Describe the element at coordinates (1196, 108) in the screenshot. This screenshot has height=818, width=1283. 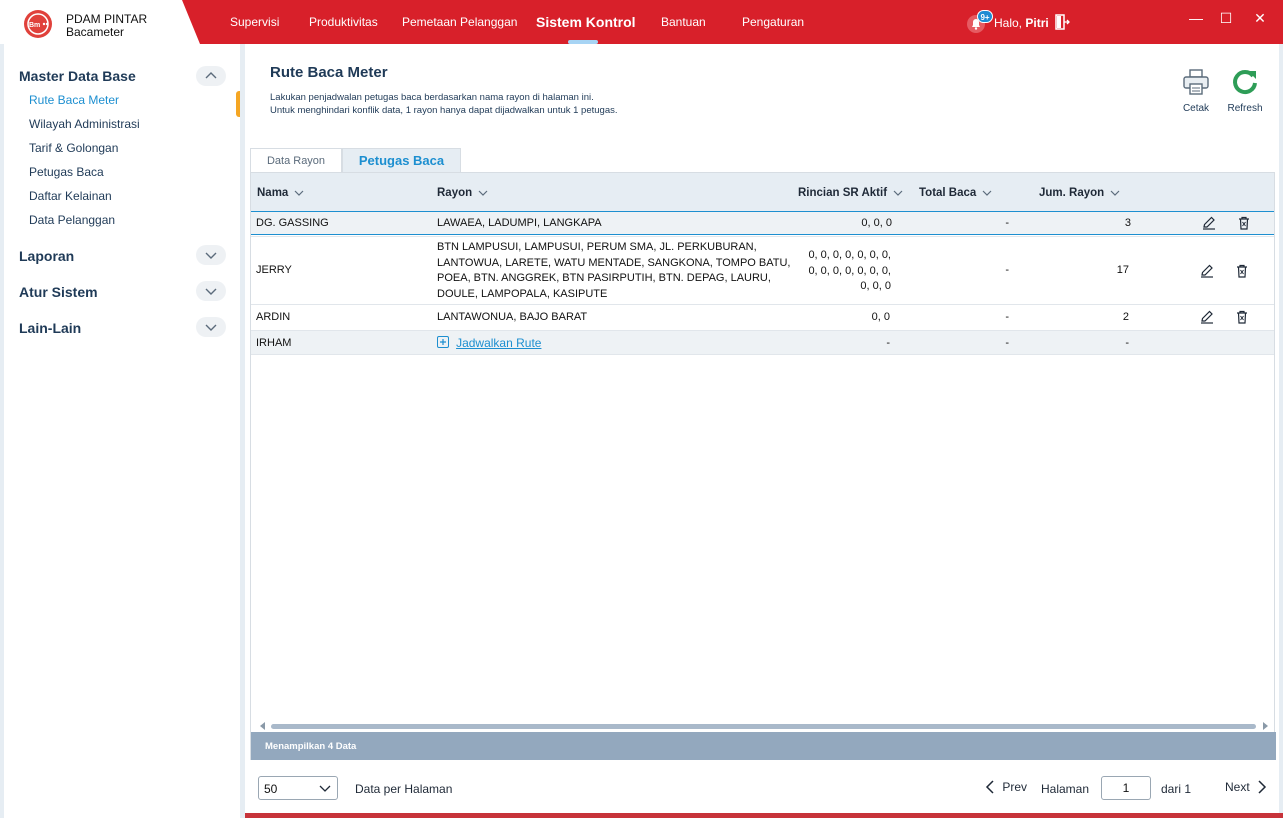
I see `print-label: Cetak` at that location.